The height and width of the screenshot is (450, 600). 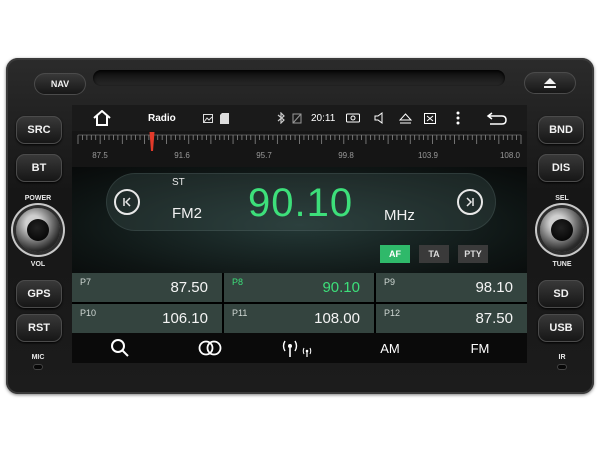 I want to click on status-bar: Radio 20:11, so click(x=299, y=118).